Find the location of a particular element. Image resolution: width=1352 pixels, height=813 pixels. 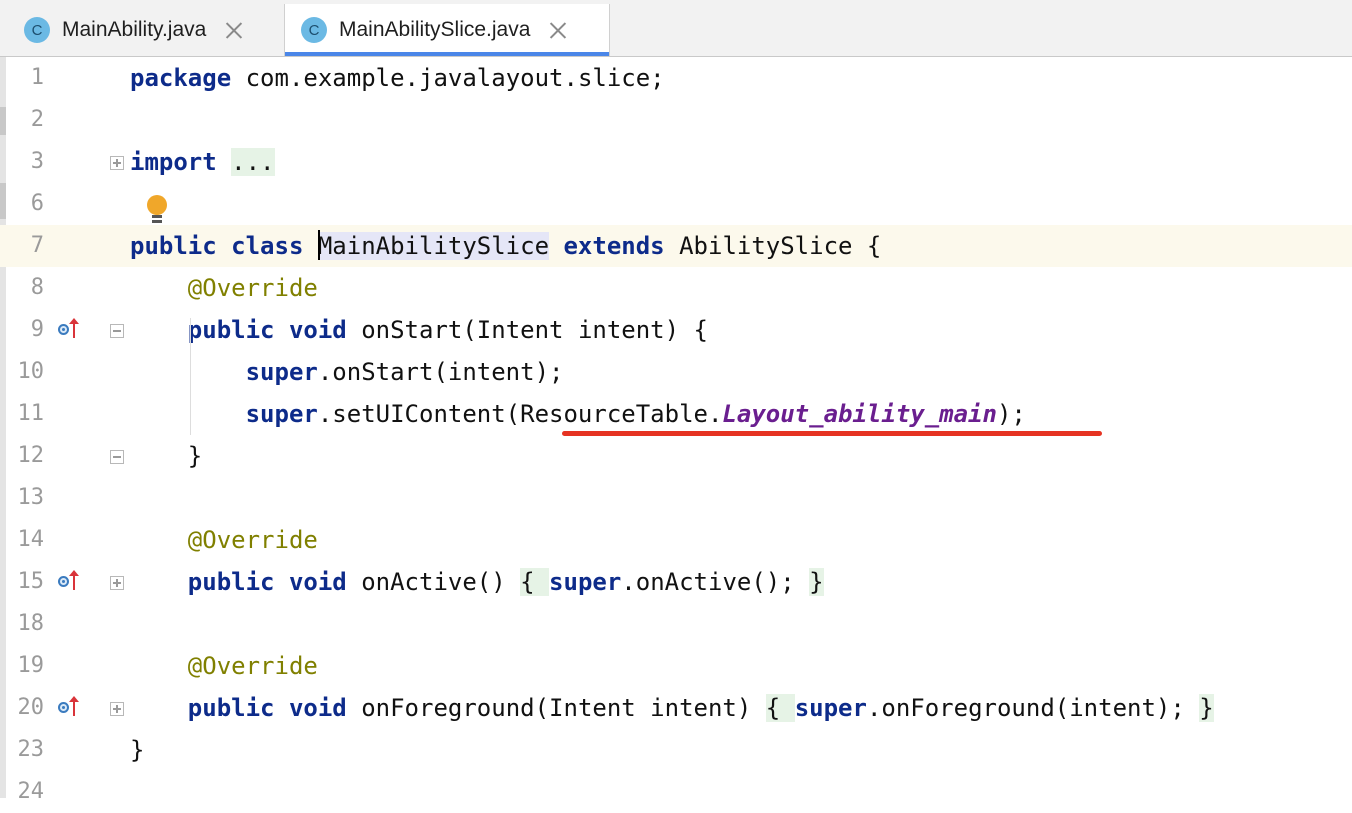

code-token: ); is located at coordinates (1011, 414).